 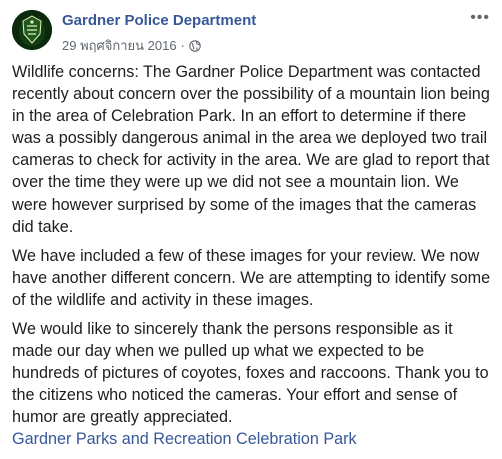 I want to click on police-badge-icon, so click(x=32, y=30).